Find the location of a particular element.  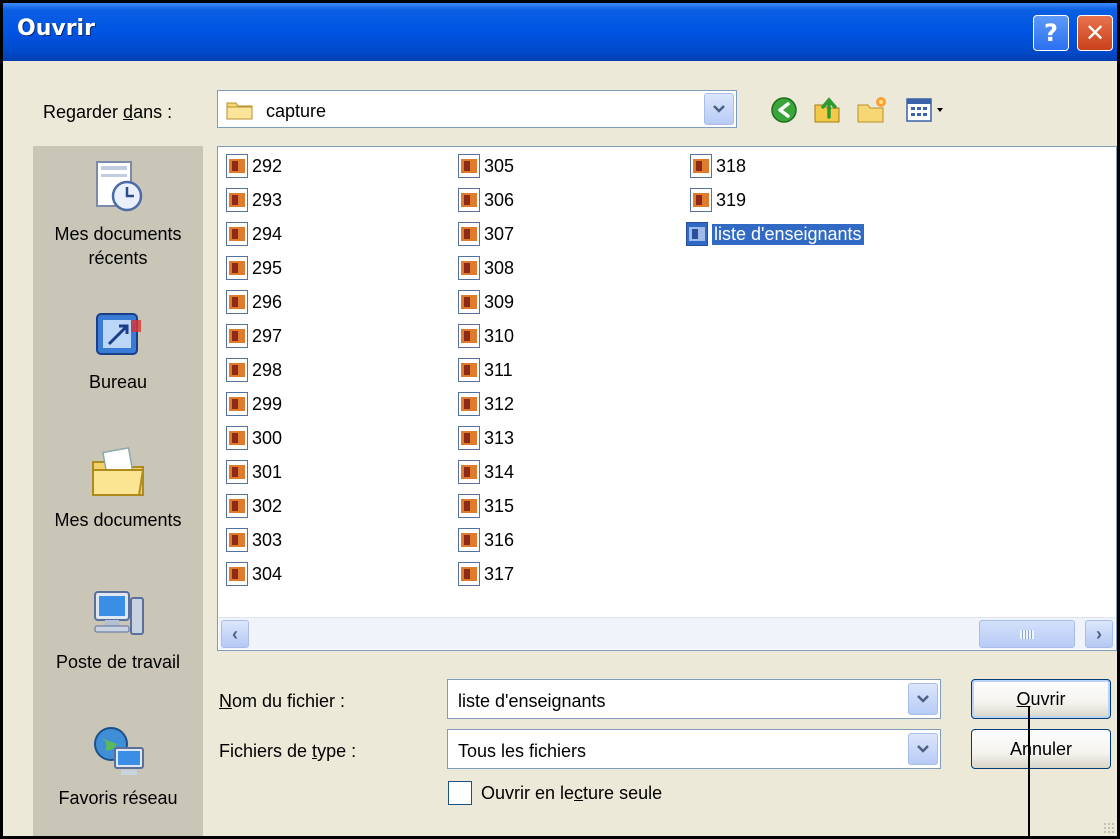

filename-value: liste d'enseignants is located at coordinates (532, 701).